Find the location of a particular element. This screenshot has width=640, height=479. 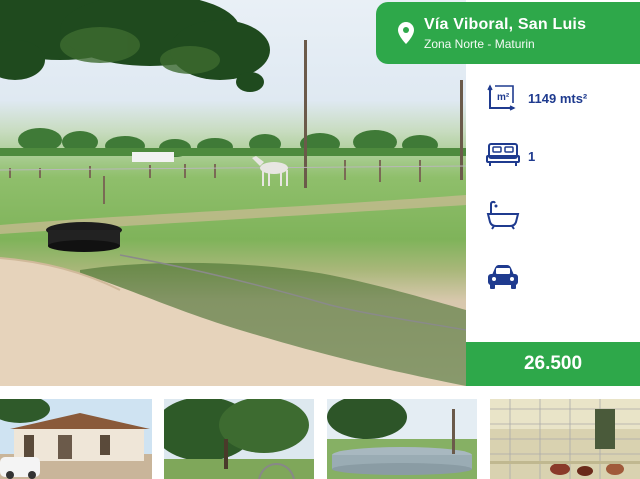

svg-text: m² is located at coordinates (503, 97).